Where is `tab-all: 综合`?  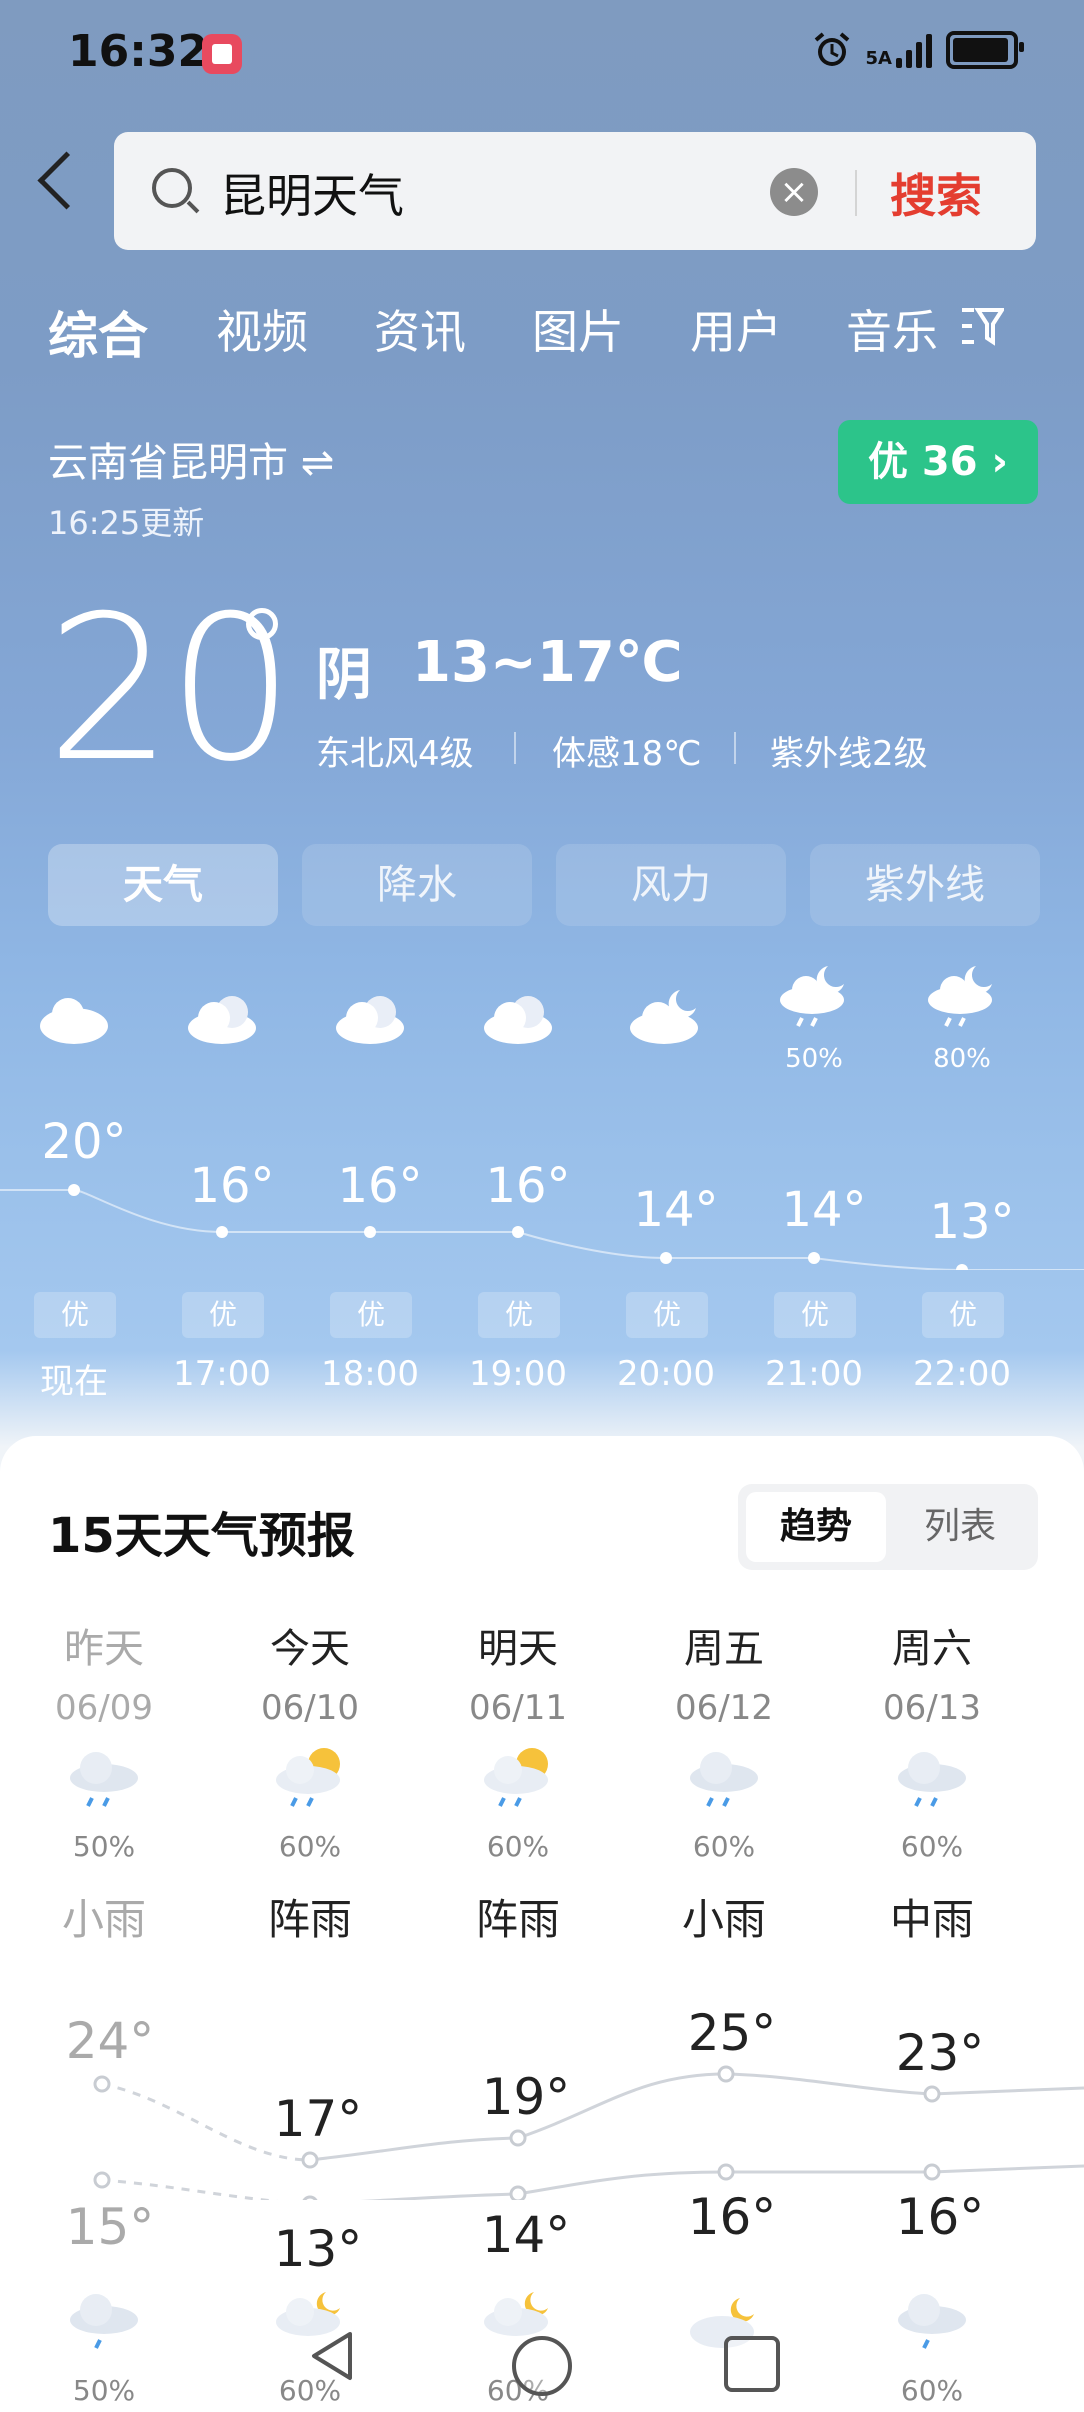 tab-all: 综合 is located at coordinates (98, 332).